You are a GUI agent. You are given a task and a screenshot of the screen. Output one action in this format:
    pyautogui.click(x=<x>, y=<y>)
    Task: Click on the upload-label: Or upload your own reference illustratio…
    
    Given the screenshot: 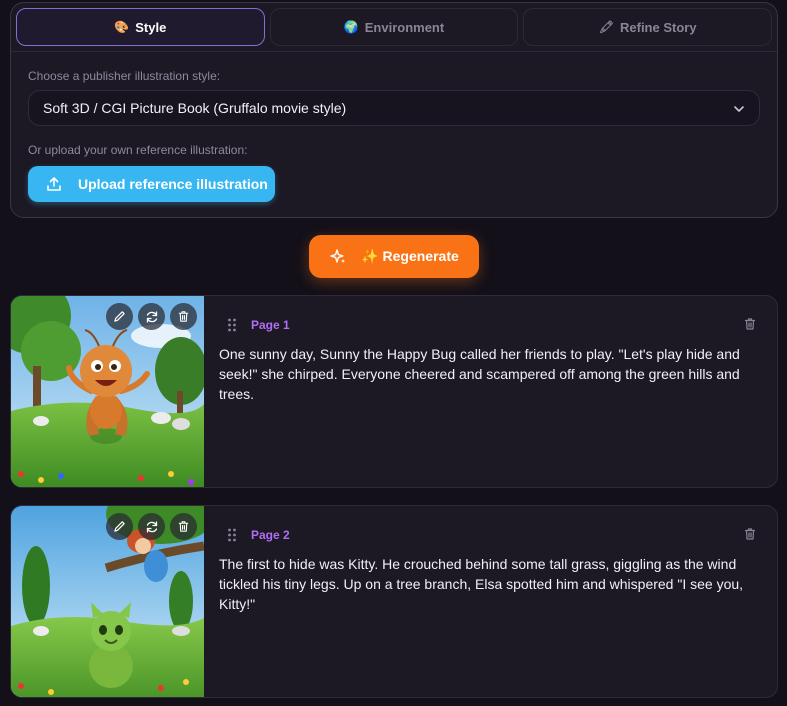 What is the action you would take?
    pyautogui.click(x=138, y=150)
    